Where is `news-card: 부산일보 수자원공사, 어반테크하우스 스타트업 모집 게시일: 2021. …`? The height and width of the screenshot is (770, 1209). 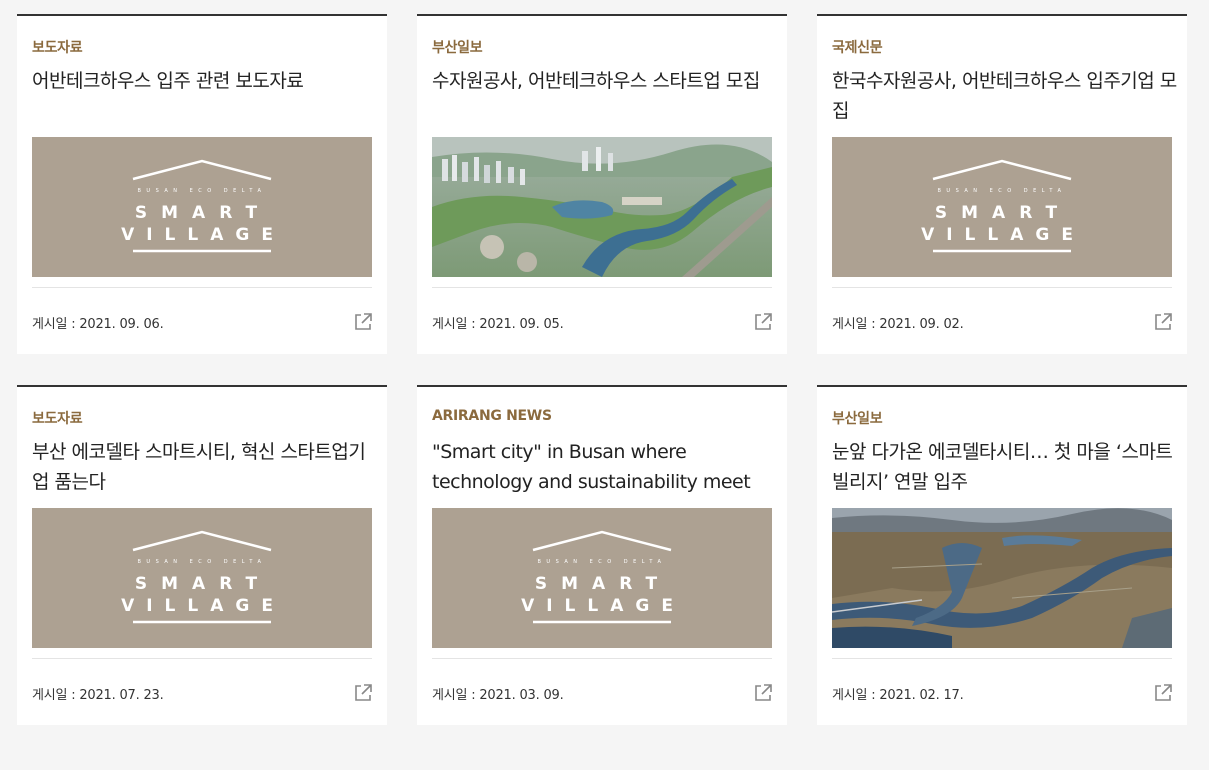
news-card: 부산일보 수자원공사, 어반테크하우스 스타트업 모집 게시일: 2021. … is located at coordinates (602, 184).